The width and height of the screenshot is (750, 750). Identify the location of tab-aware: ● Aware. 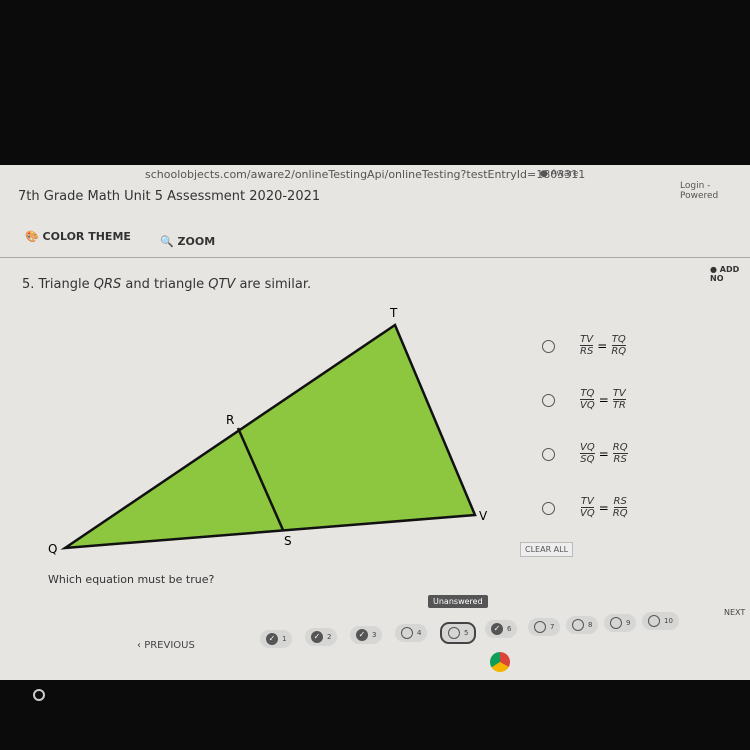
(559, 174).